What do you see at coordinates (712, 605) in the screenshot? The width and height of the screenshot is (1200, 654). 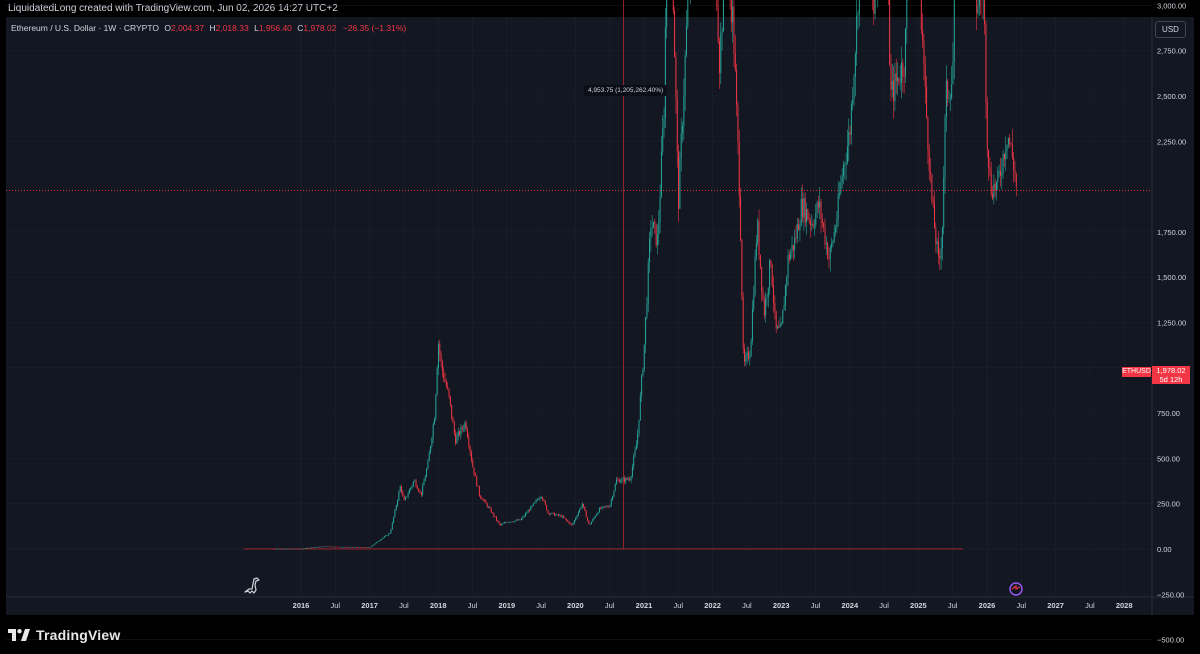 I see `x-tick-label: 2022` at bounding box center [712, 605].